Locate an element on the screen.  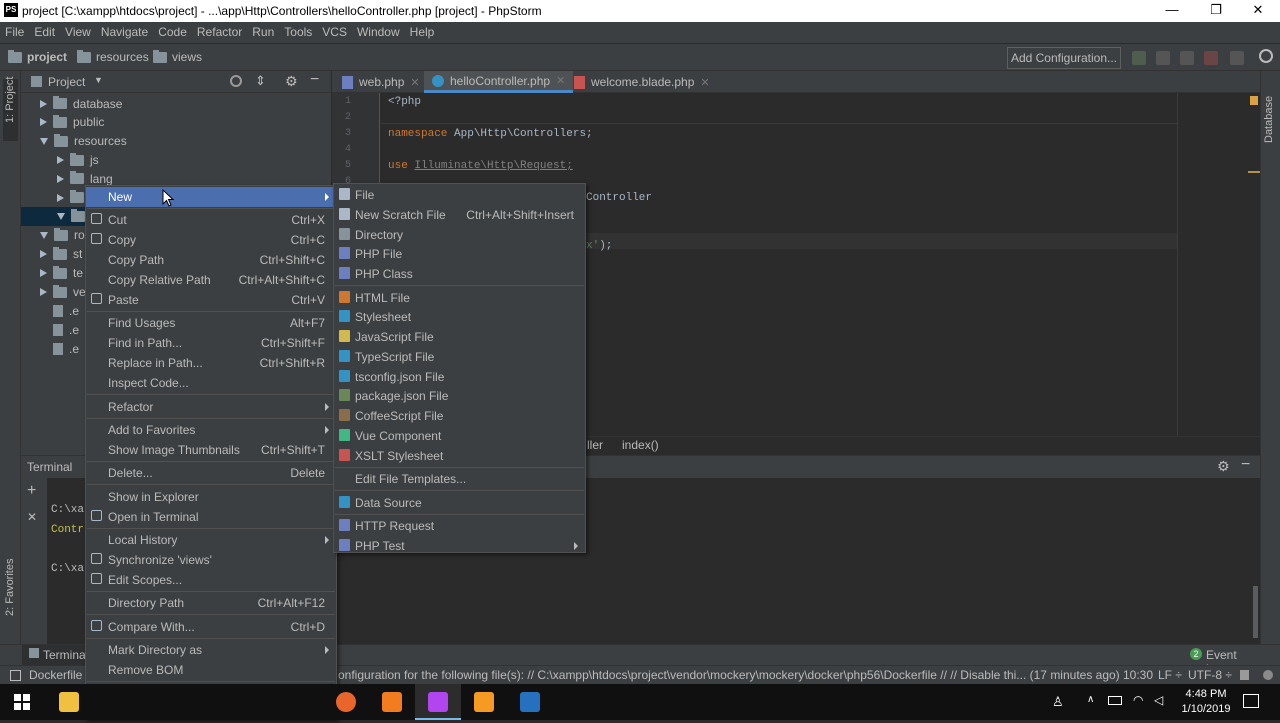
tool-window-toggle-icon is located at coordinates (15, 675).